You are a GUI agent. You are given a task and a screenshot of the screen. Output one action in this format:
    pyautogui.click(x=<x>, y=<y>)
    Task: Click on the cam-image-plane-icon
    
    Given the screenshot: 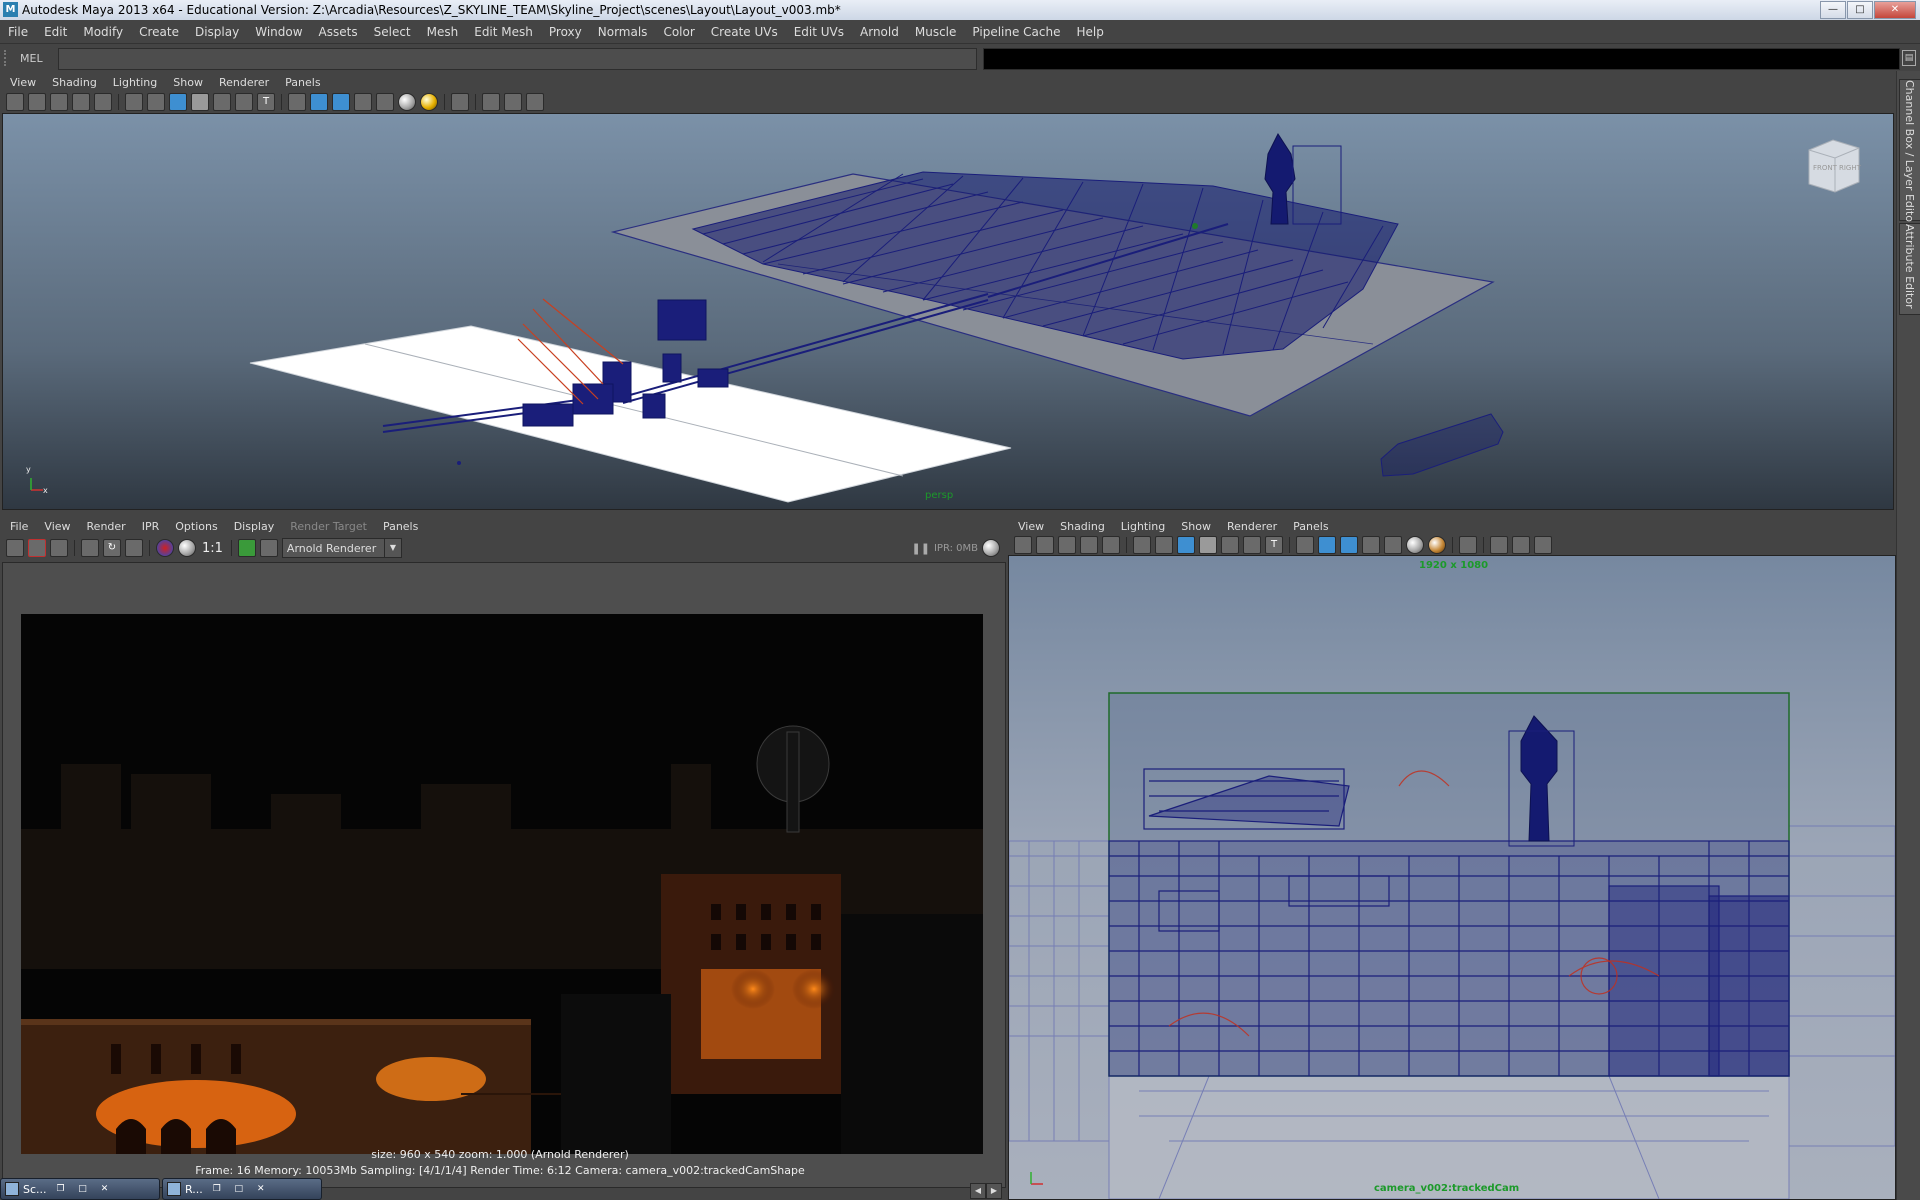 What is the action you would take?
    pyautogui.click(x=1089, y=545)
    